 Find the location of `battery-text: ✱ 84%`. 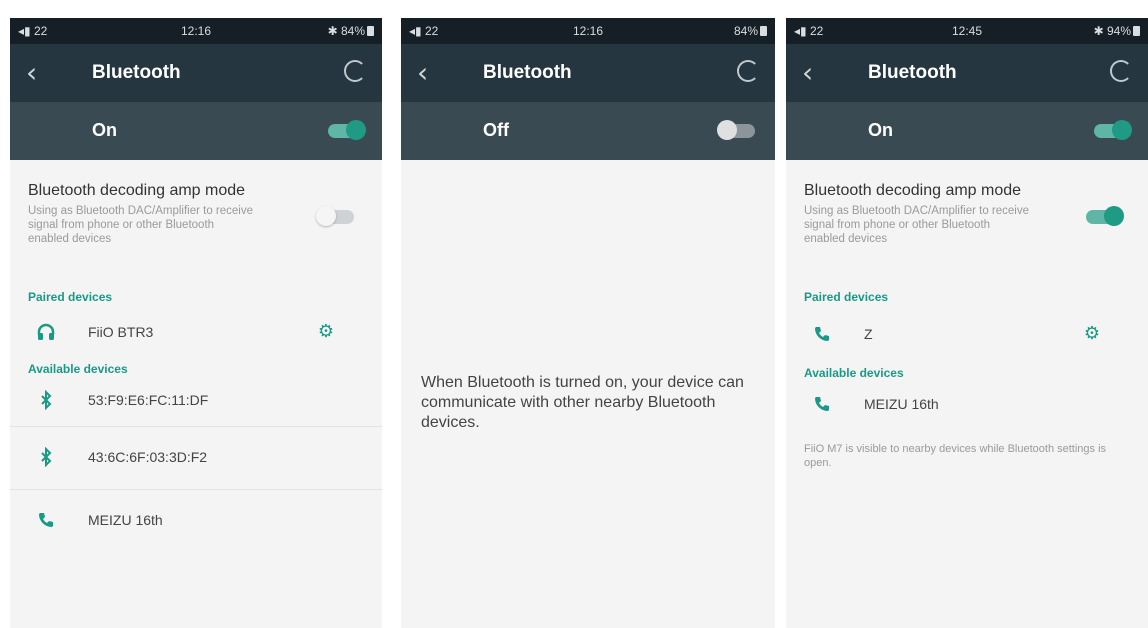

battery-text: ✱ 84% is located at coordinates (346, 31).